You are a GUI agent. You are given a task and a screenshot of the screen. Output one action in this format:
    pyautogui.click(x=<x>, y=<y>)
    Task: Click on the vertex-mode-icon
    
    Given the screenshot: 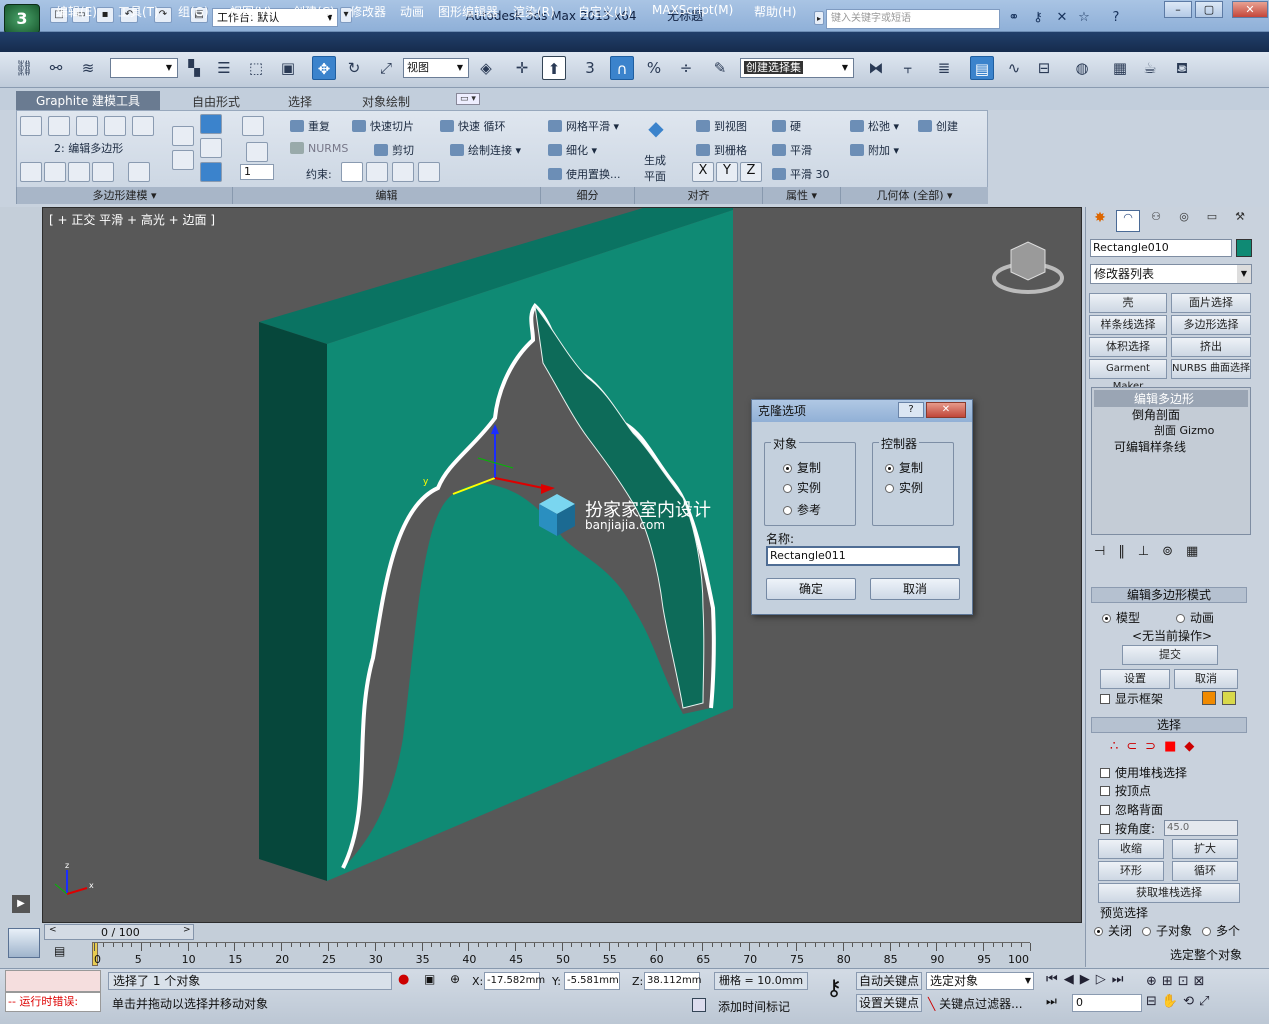 What is the action you would take?
    pyautogui.click(x=31, y=126)
    